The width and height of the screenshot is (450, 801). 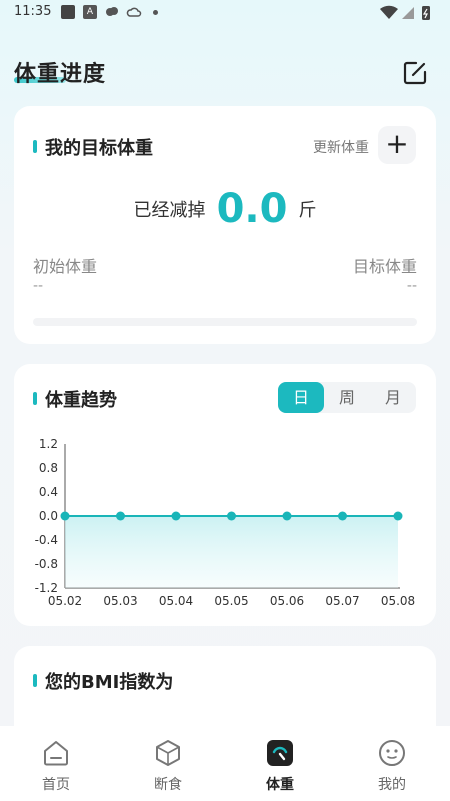 I want to click on nav-label-weight: 体重, so click(x=280, y=785).